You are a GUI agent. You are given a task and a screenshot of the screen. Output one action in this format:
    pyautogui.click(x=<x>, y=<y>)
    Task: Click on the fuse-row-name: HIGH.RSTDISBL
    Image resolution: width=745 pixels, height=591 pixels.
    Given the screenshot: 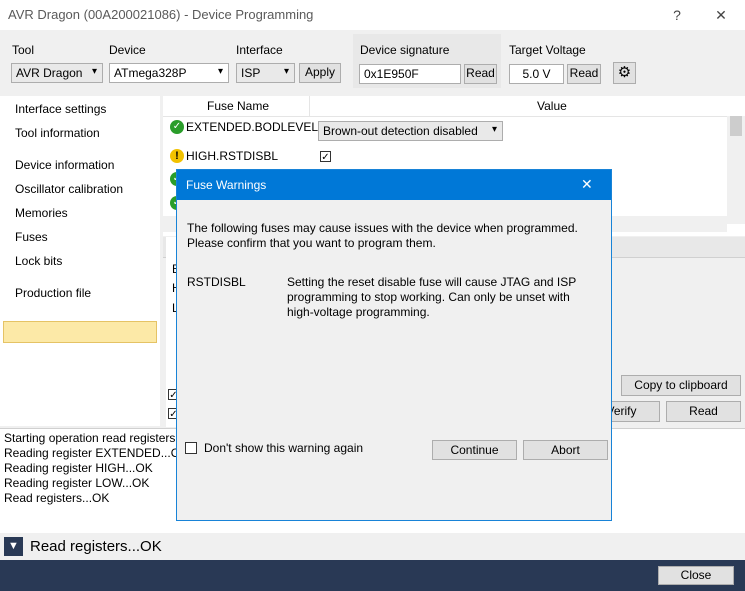 What is the action you would take?
    pyautogui.click(x=232, y=156)
    